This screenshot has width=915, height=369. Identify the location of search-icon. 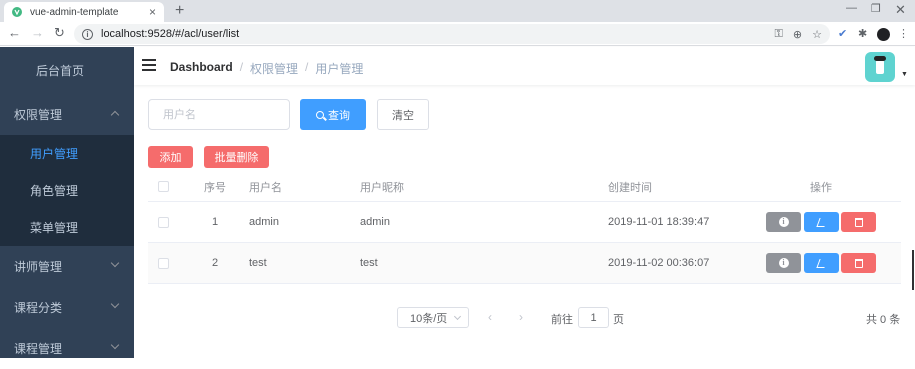
(320, 114).